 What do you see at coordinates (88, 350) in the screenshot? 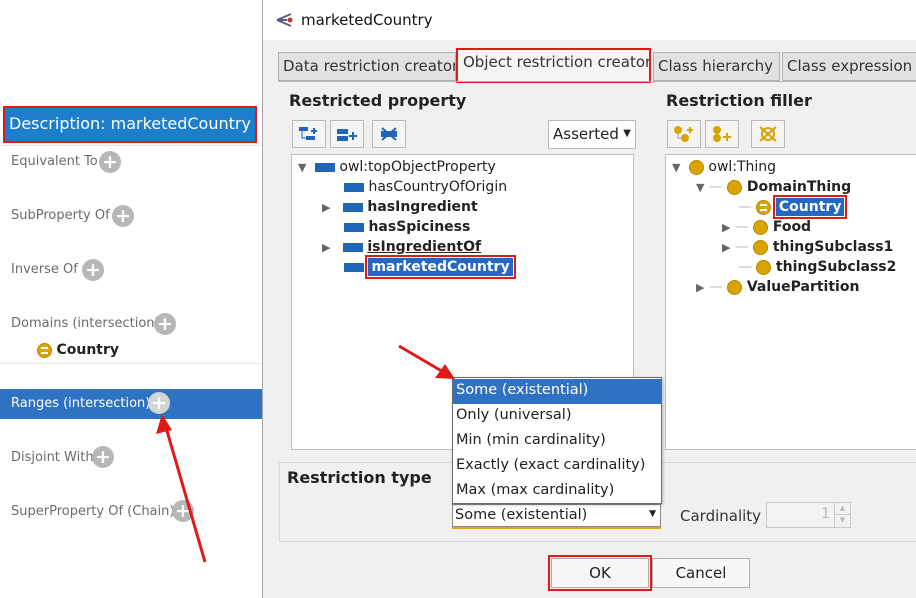
I see `domain-item-label: Country` at bounding box center [88, 350].